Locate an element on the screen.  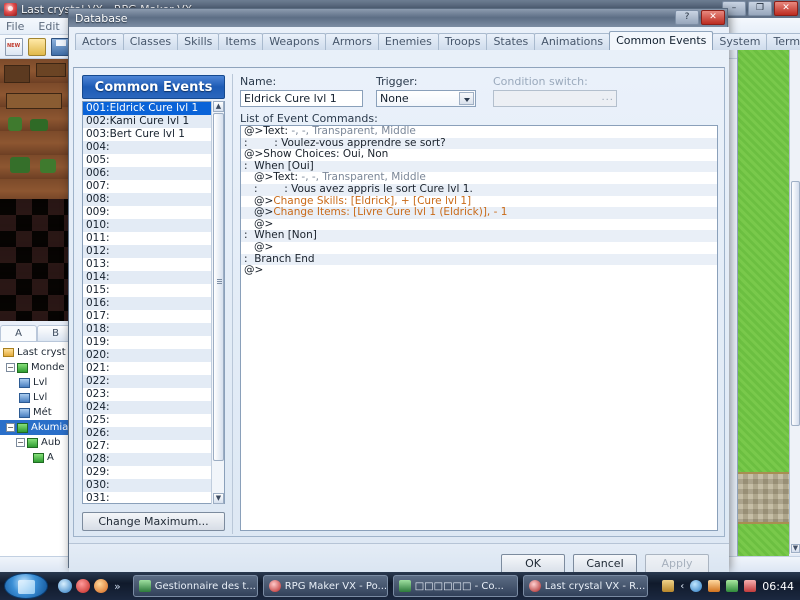
list-item: 005: is located at coordinates (153, 160).